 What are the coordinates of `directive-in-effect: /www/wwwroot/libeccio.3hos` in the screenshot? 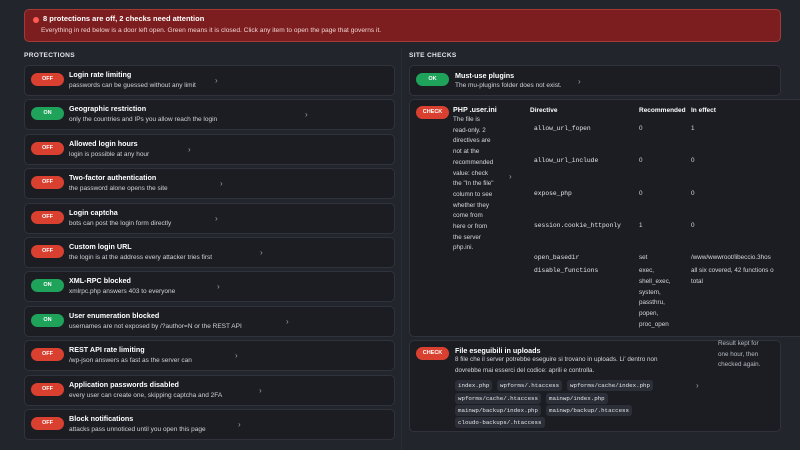 It's located at (731, 257).